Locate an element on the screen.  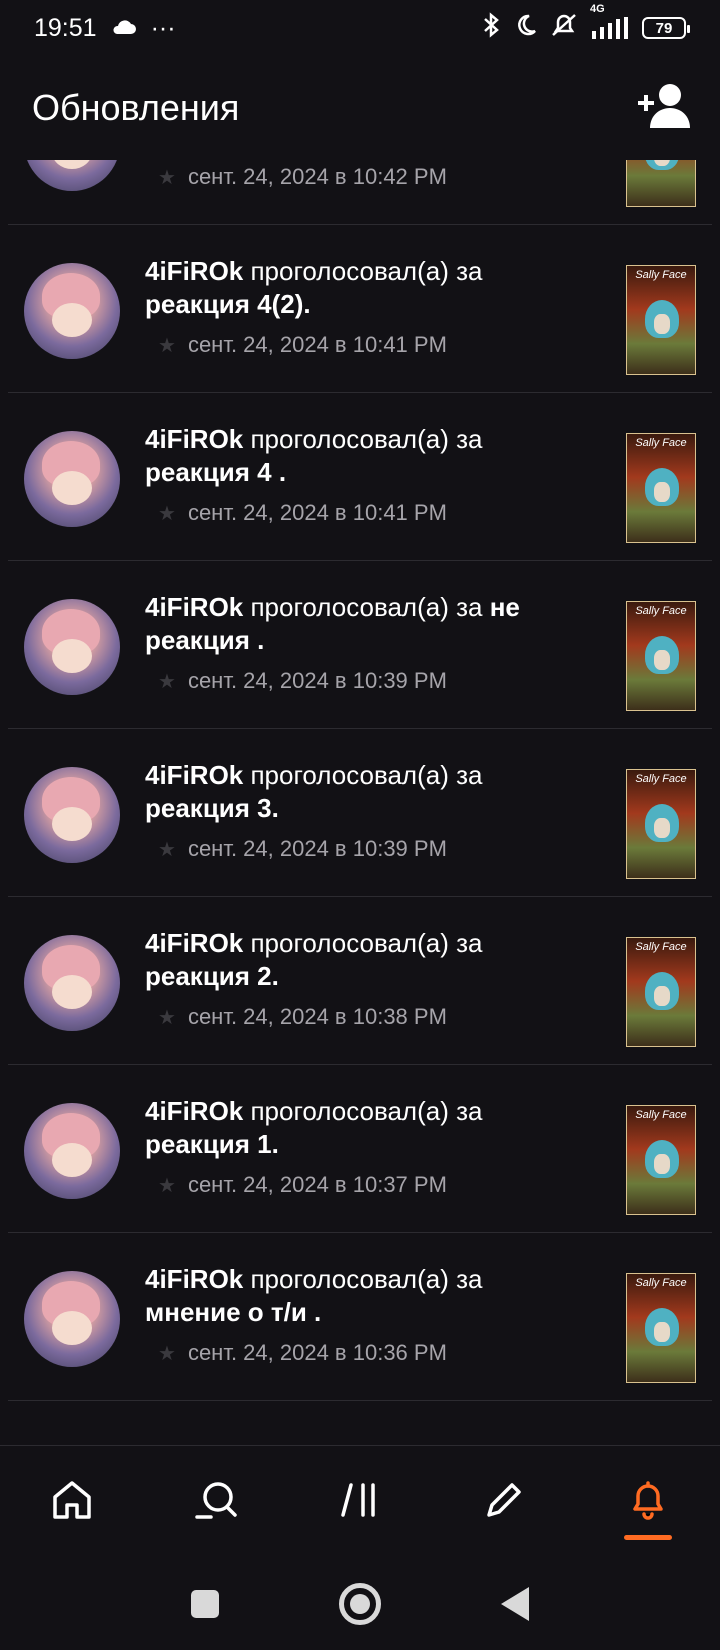
system-nav-bar is located at coordinates (360, 1603).